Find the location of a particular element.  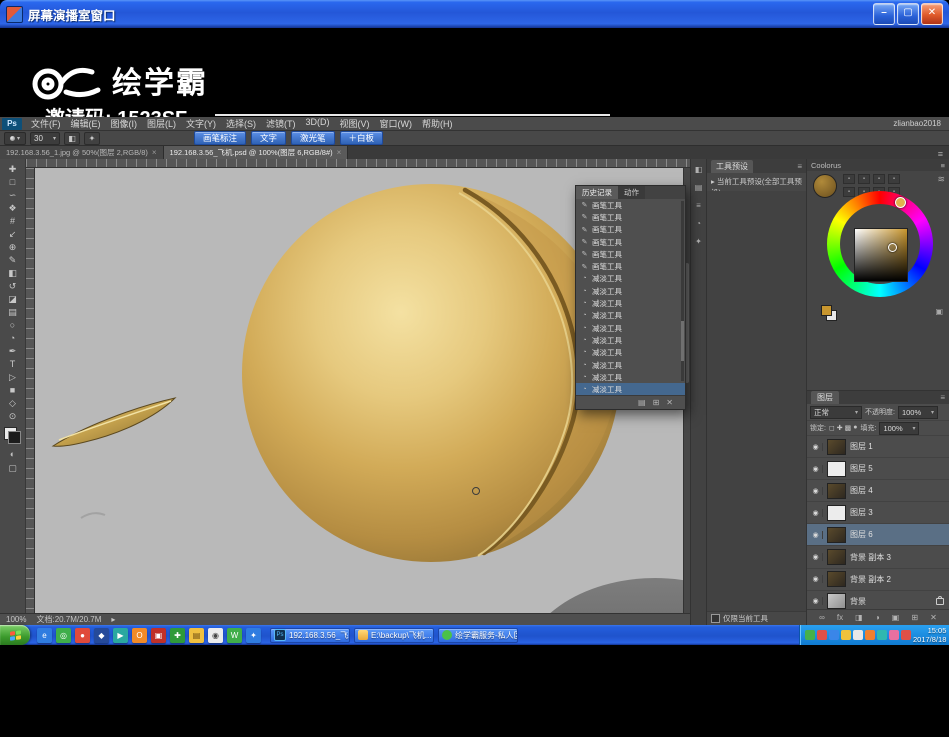

current-color-swatch is located at coordinates (825, 186).